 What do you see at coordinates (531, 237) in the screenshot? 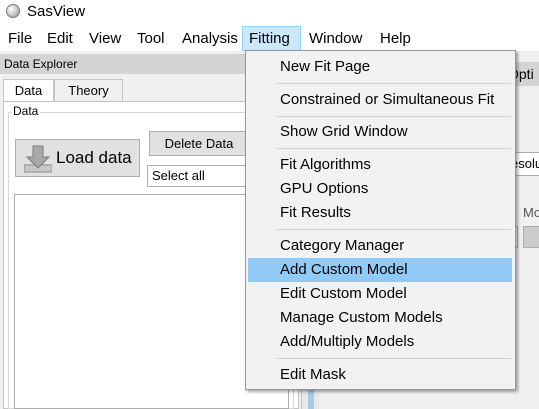
I see `model-button-fragment` at bounding box center [531, 237].